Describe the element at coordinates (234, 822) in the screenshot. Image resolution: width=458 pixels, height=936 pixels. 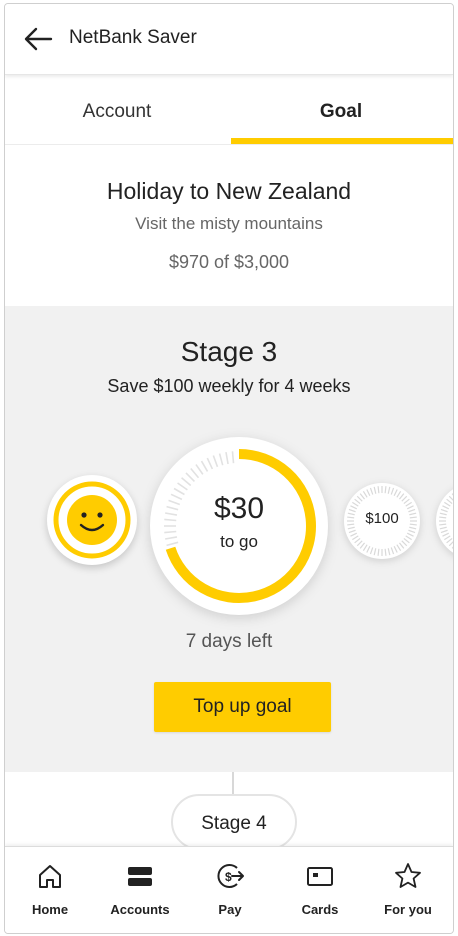
I see `next-stage-pill: Stage 4` at that location.